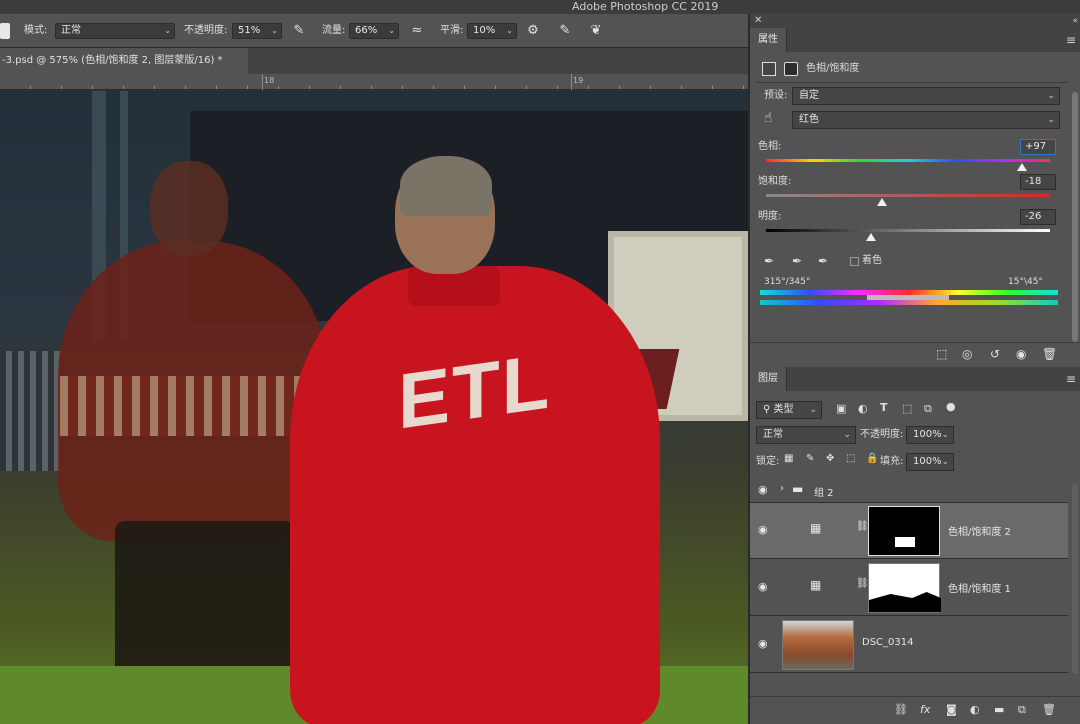  What do you see at coordinates (915, 40) in the screenshot?
I see `properties-header: 属性 ≡` at bounding box center [915, 40].